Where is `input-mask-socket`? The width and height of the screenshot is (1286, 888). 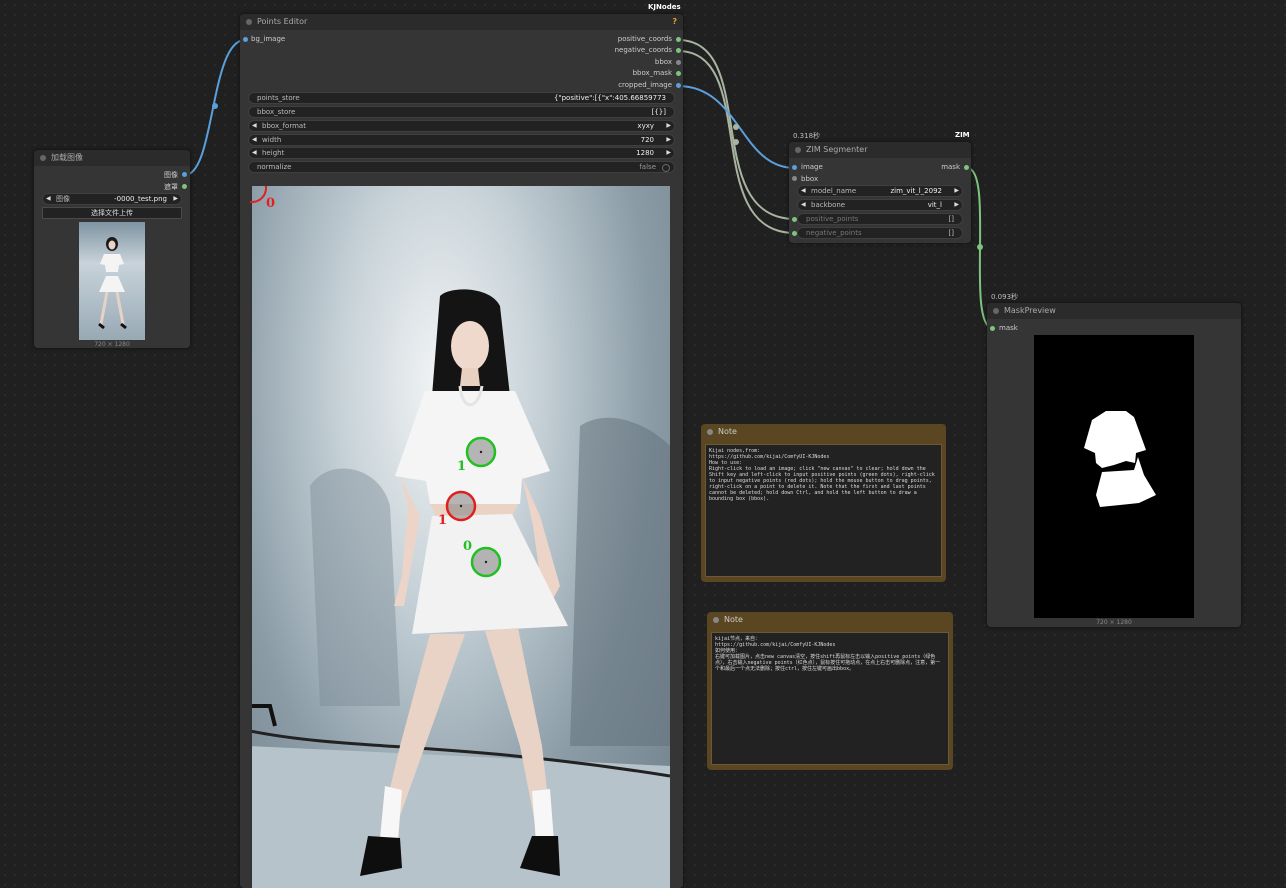
input-mask-socket is located at coordinates (992, 328).